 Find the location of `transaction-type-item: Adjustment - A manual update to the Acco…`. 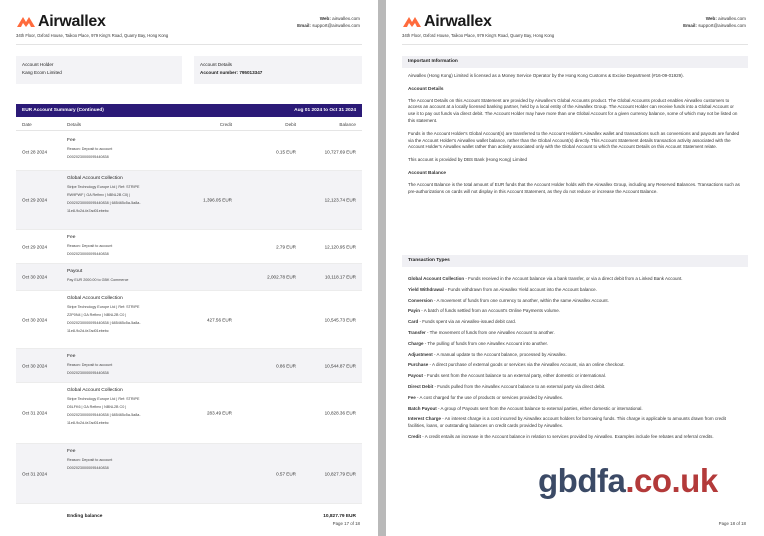

transaction-type-item: Adjustment - A manual update to the Acco… is located at coordinates (575, 355).